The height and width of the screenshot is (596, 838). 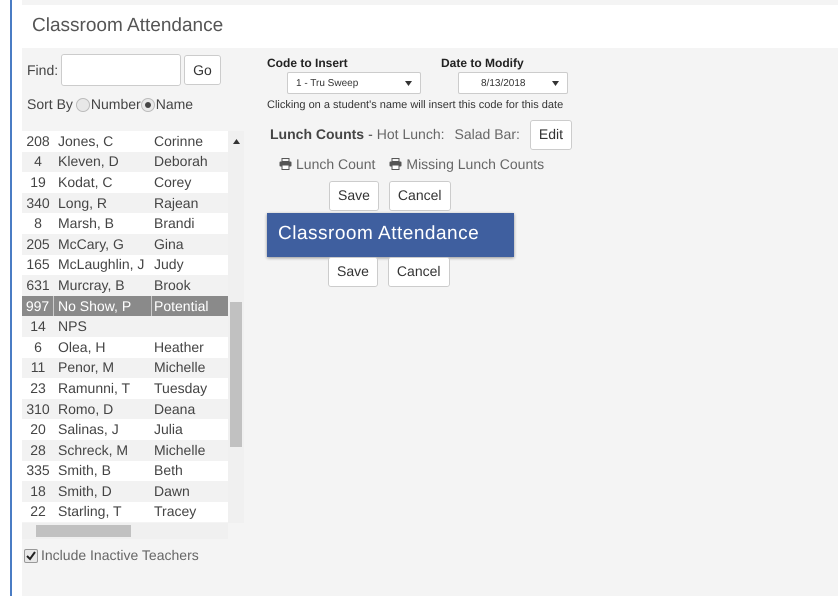 What do you see at coordinates (236, 141) in the screenshot?
I see `scroll-up-icon` at bounding box center [236, 141].